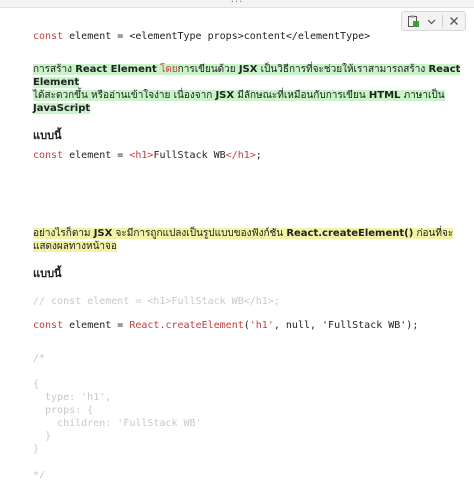 This screenshot has width=474, height=482. I want to click on paste-toolbar, so click(433, 21).